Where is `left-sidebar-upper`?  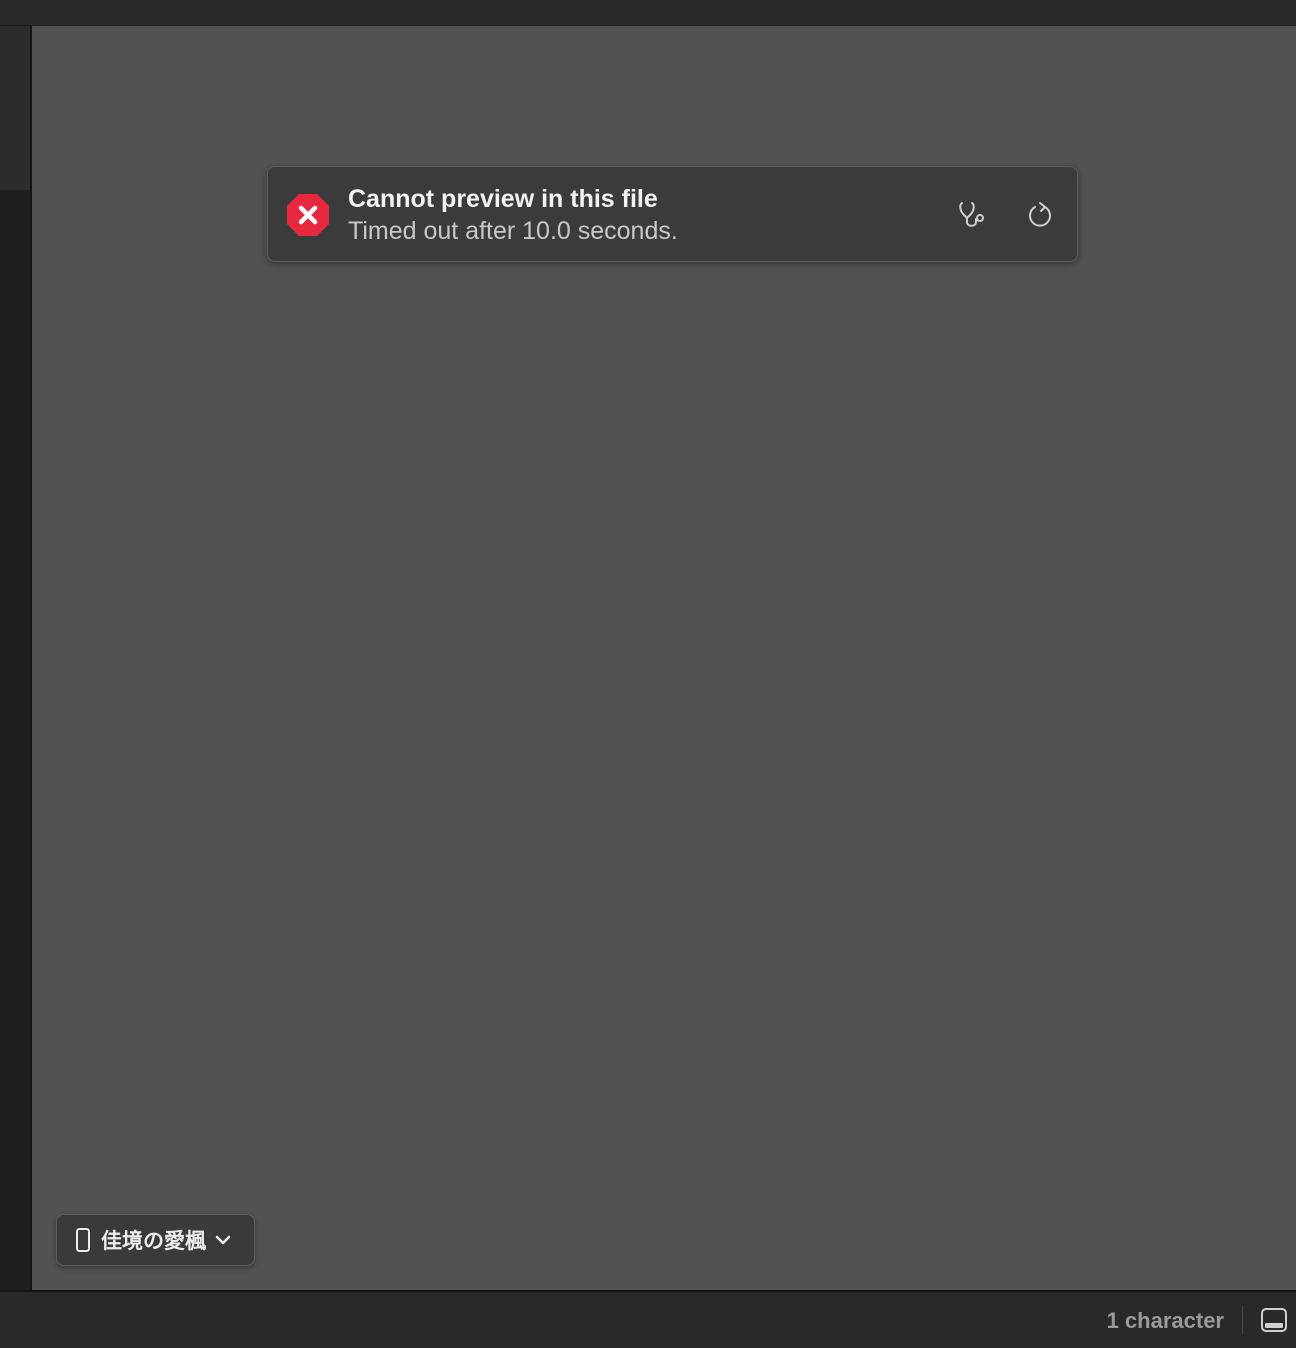
left-sidebar-upper is located at coordinates (15, 108).